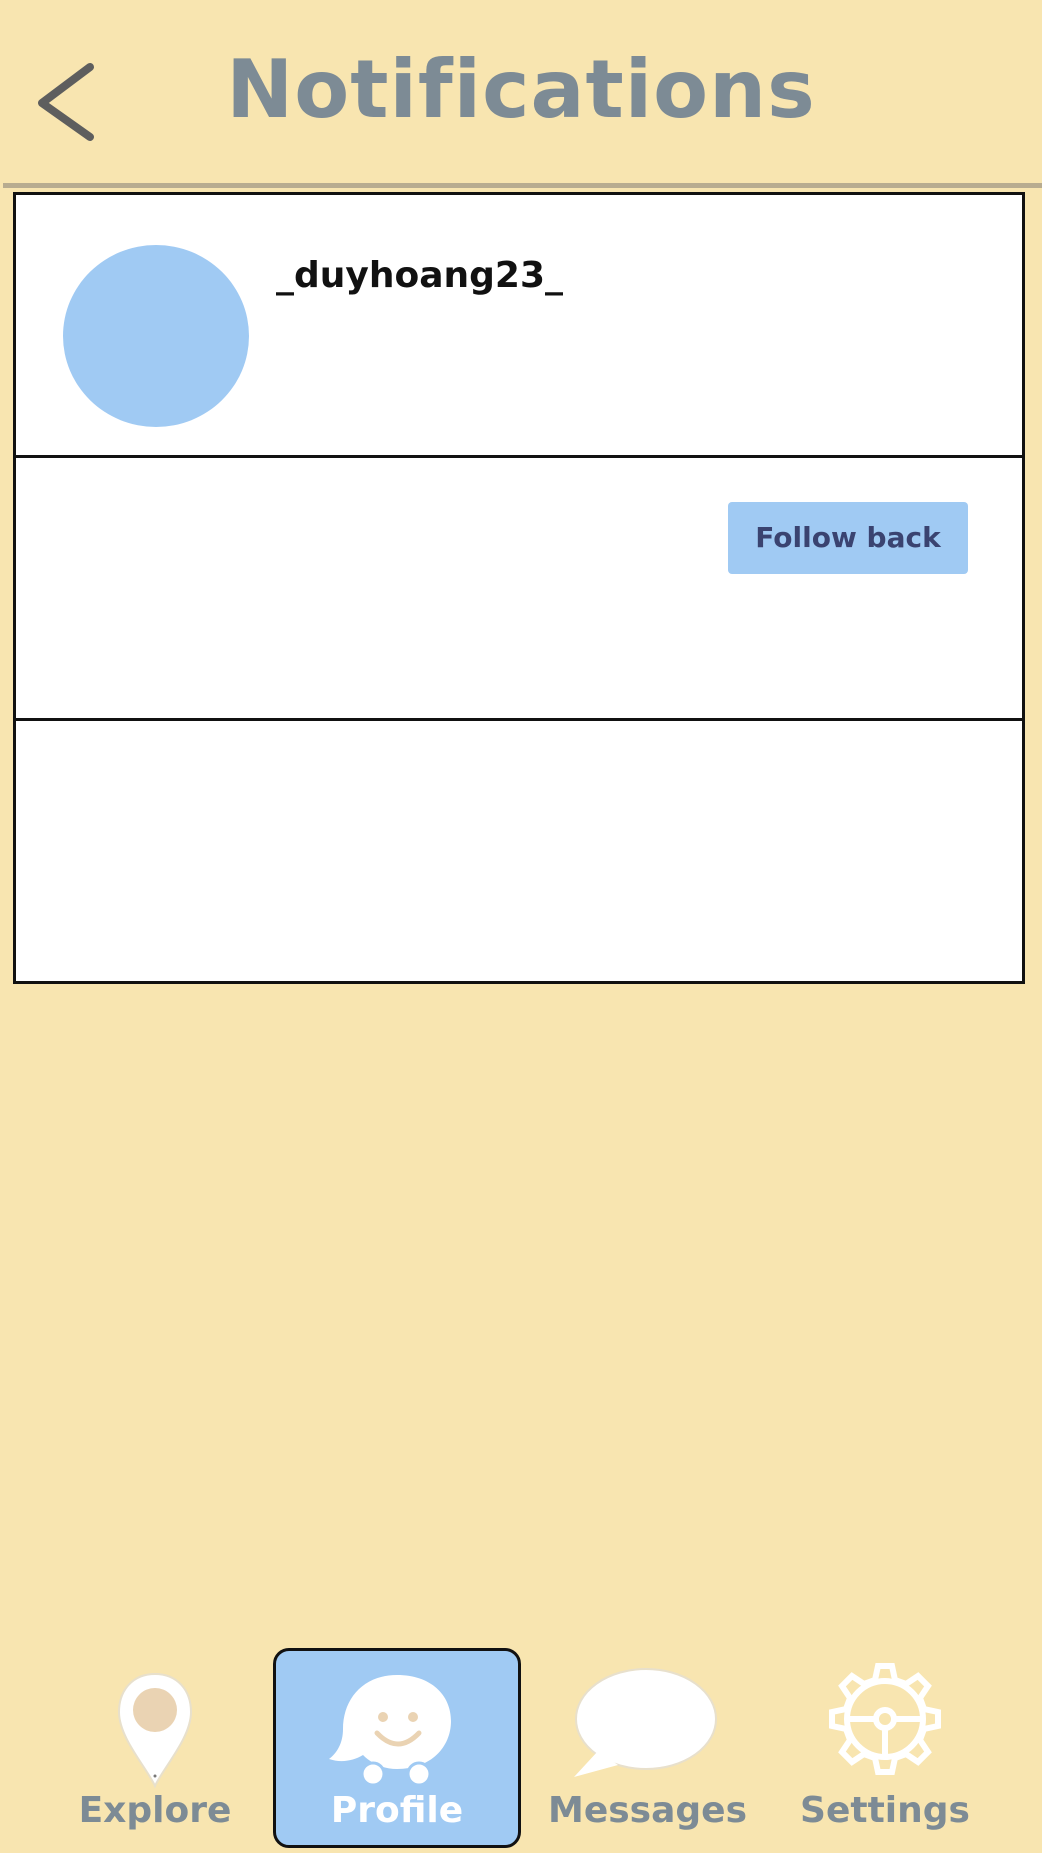  I want to click on bottom-nav: Explore Profile Messages Settings, so click(521, 1746).